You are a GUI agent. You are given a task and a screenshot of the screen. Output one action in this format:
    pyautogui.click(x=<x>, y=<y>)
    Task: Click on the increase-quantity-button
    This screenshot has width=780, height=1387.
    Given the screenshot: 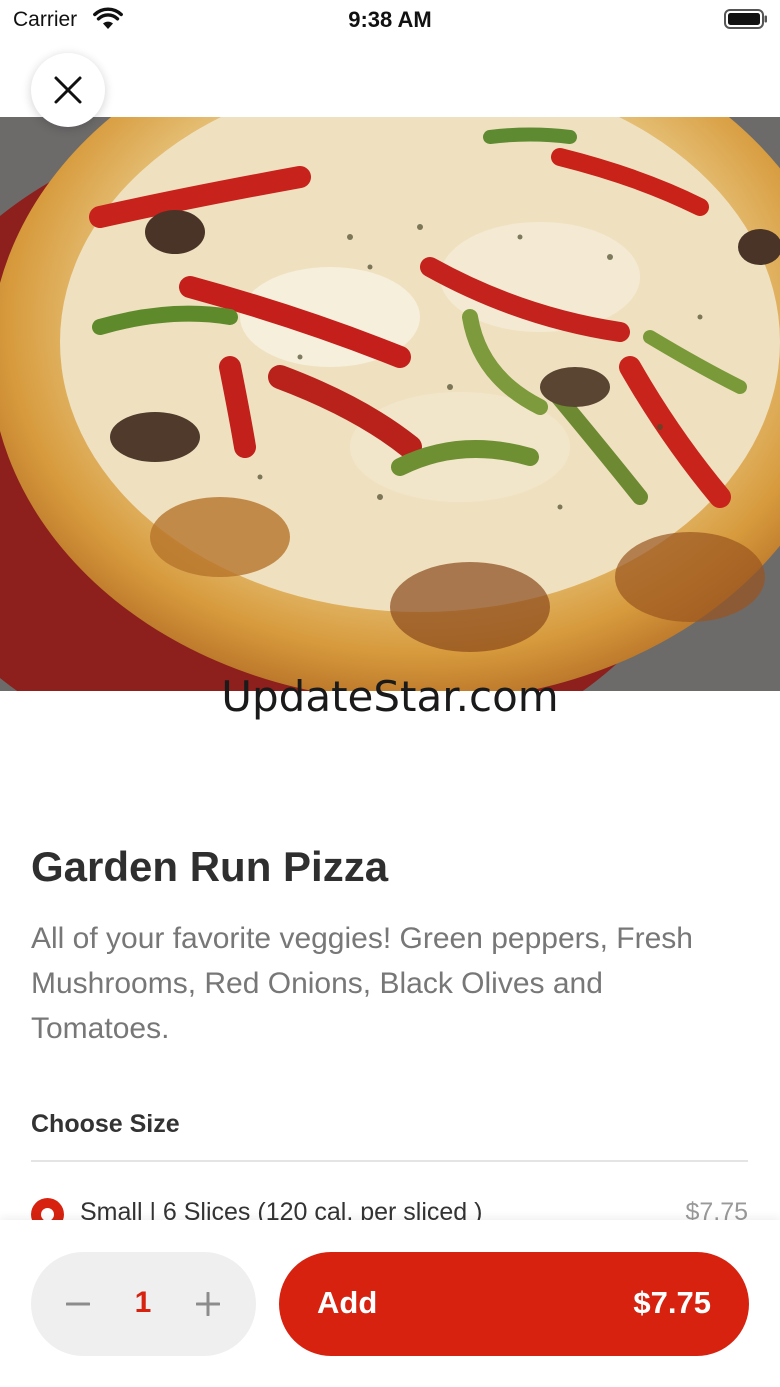 What is the action you would take?
    pyautogui.click(x=208, y=1304)
    